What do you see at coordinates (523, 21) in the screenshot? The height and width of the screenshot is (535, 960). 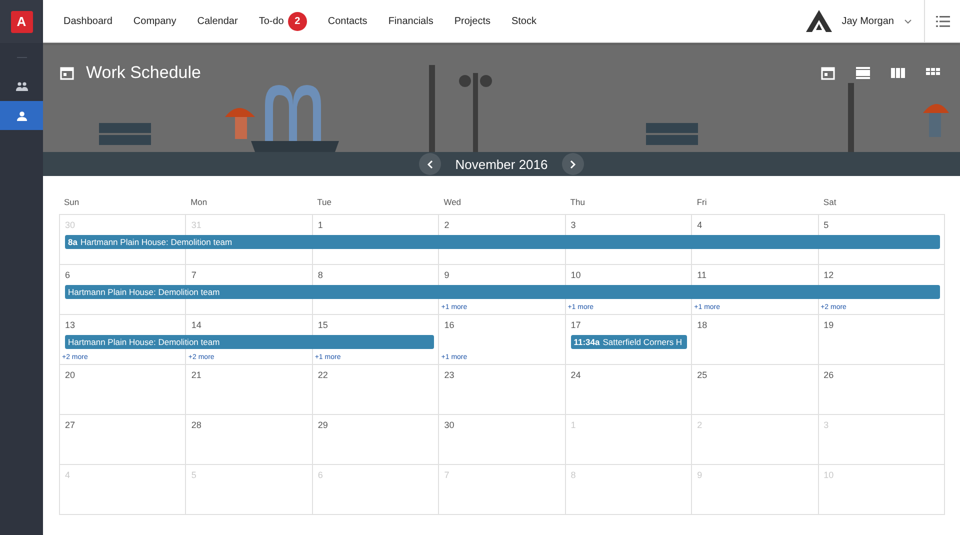 I see `nav-link: Stock` at bounding box center [523, 21].